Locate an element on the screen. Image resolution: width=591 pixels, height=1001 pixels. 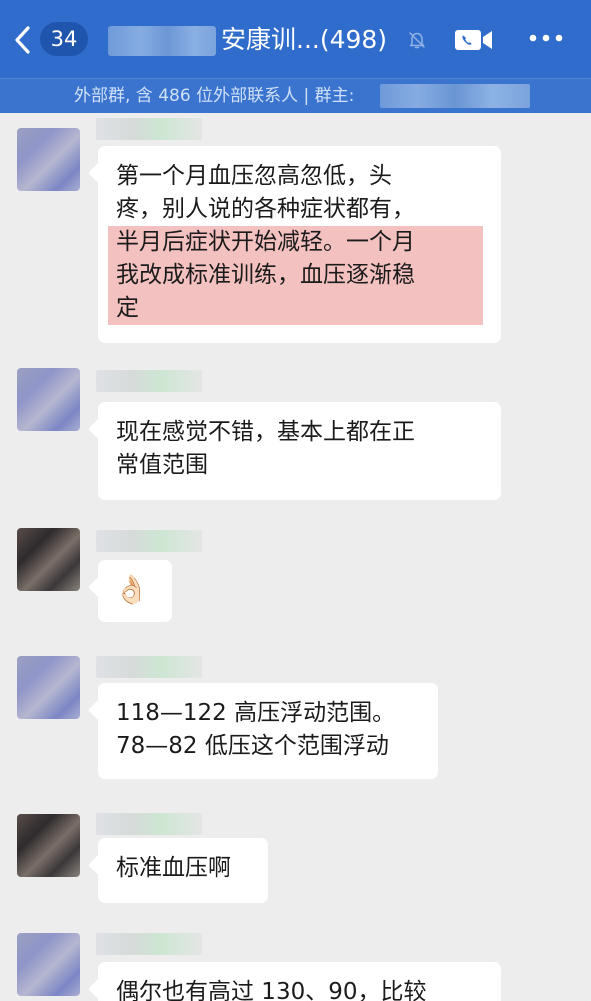
message-bubble: 偶尔也有高过 130、90，比较 is located at coordinates (299, 981).